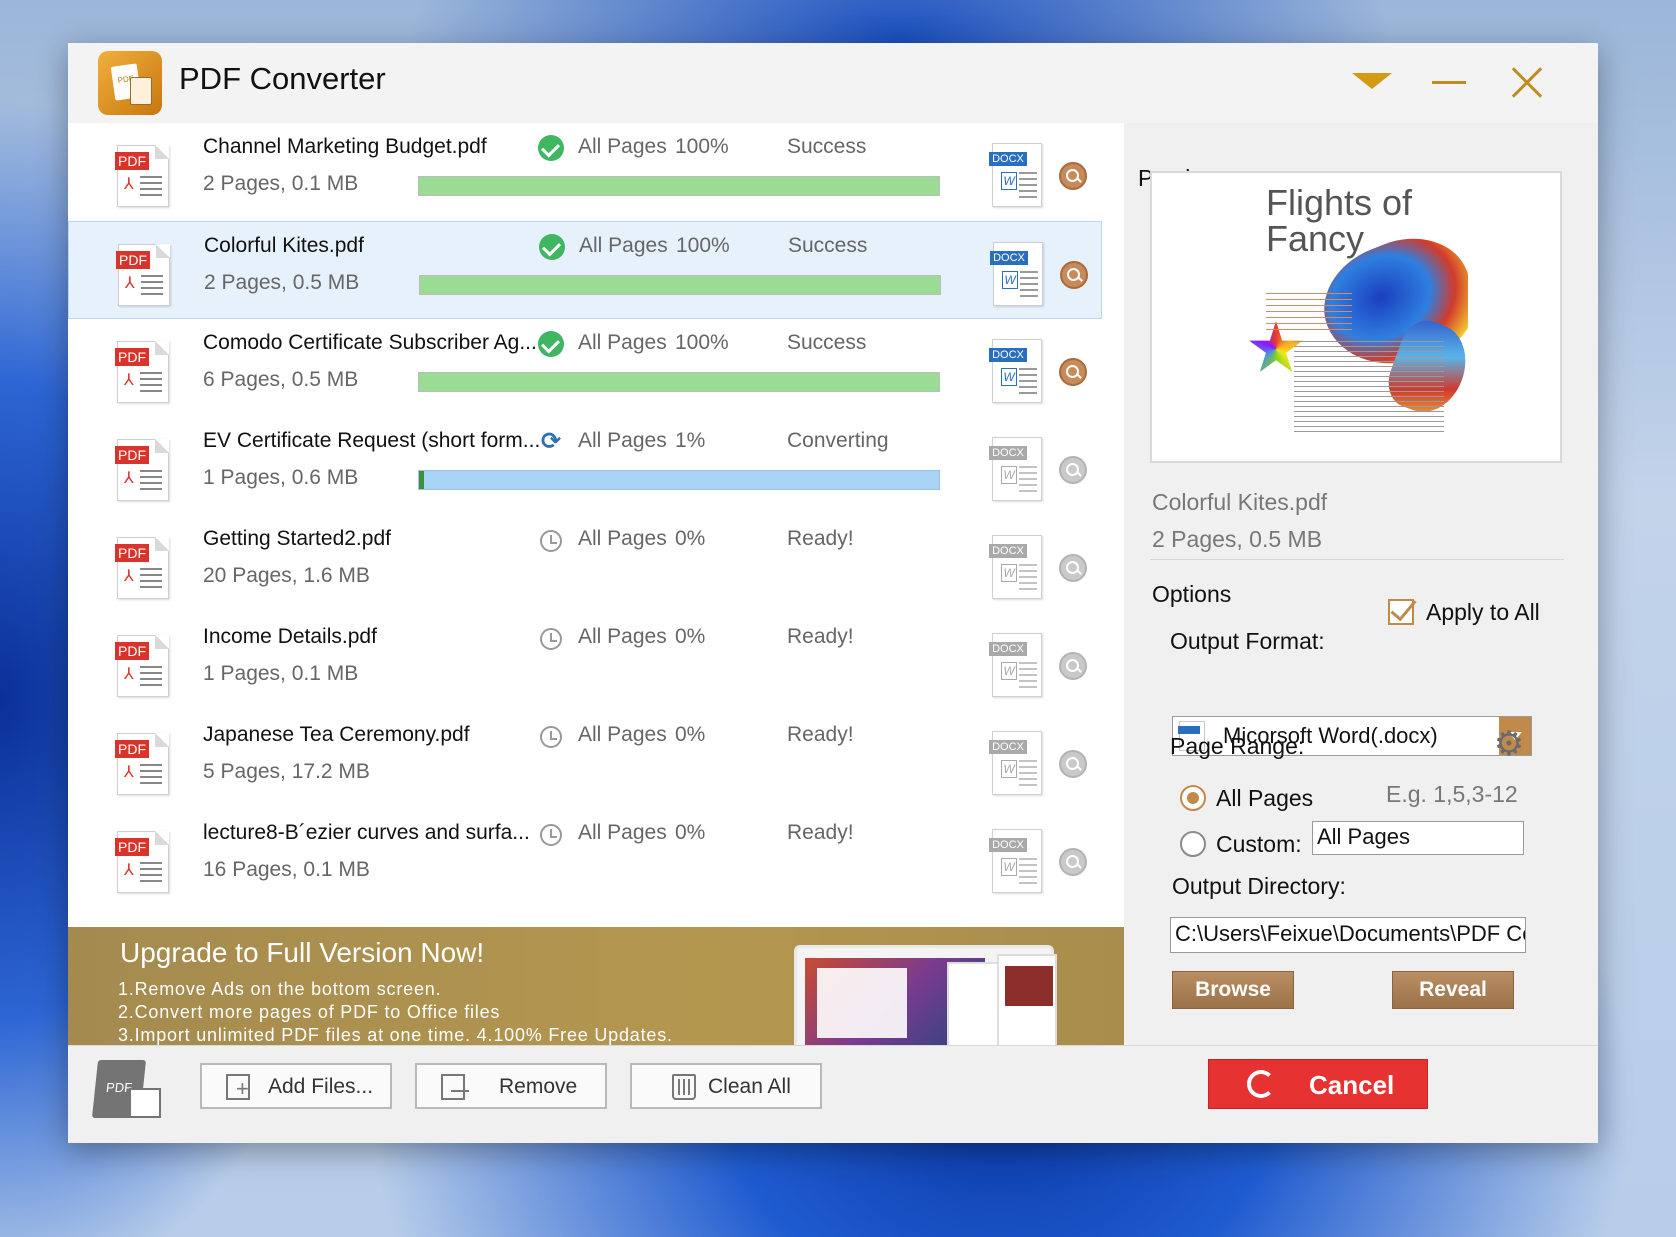 The image size is (1676, 1237). I want to click on all-pages-label: All Pages, so click(1264, 798).